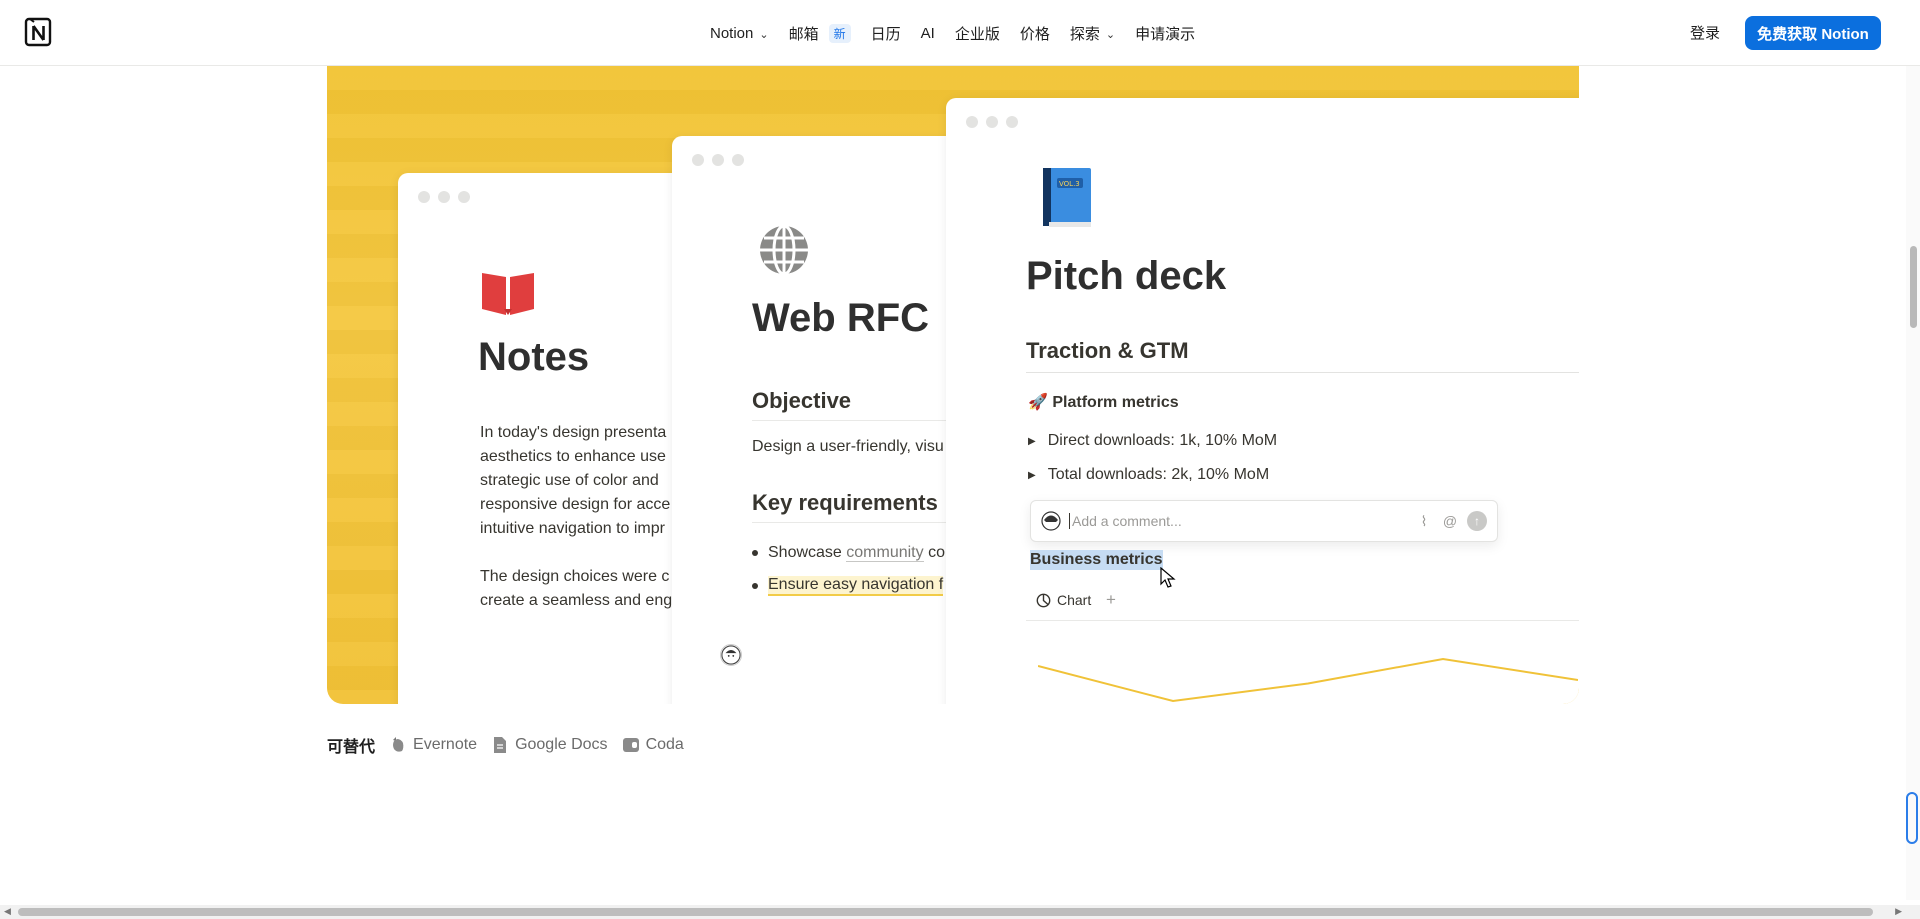 The height and width of the screenshot is (919, 1920). Describe the element at coordinates (1813, 33) in the screenshot. I see `get-notion-free-button: 免费获取 Notion` at that location.